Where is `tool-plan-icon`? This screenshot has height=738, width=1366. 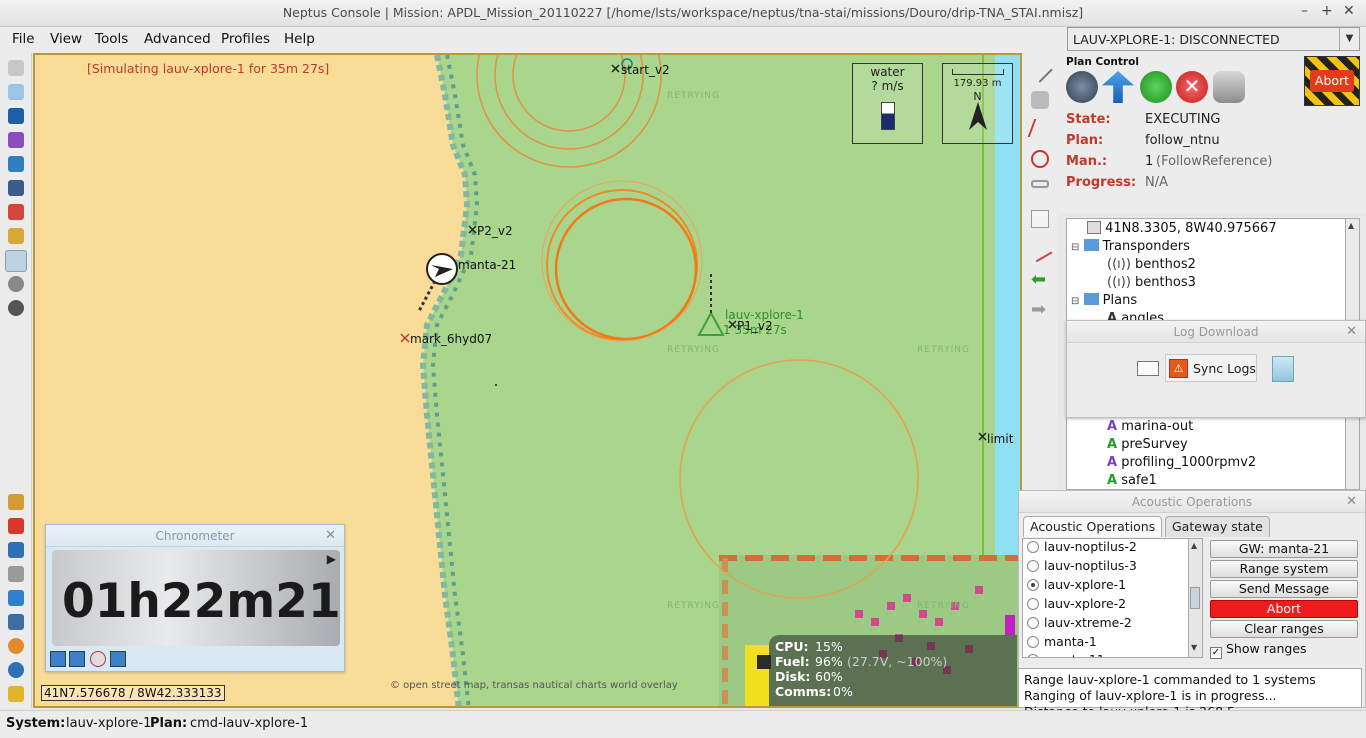
tool-plan-icon is located at coordinates (16, 140).